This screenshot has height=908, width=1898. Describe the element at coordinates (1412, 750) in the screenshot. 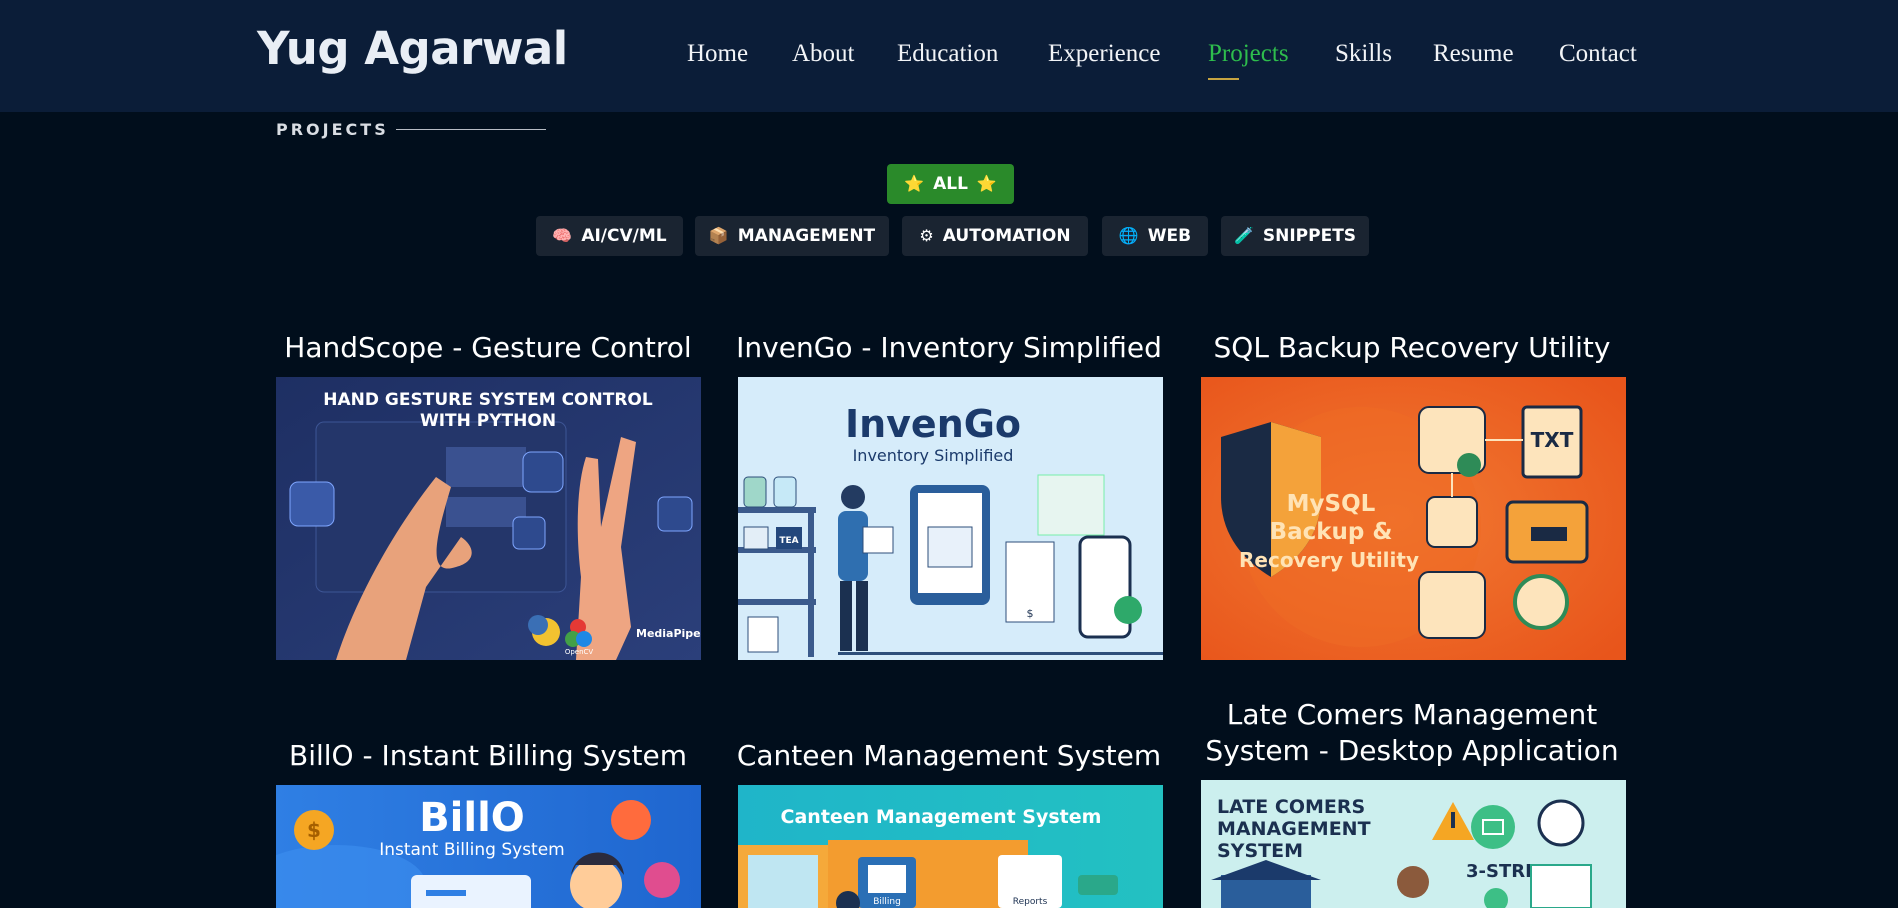

I see `project-title-line: System - Desktop Application` at that location.